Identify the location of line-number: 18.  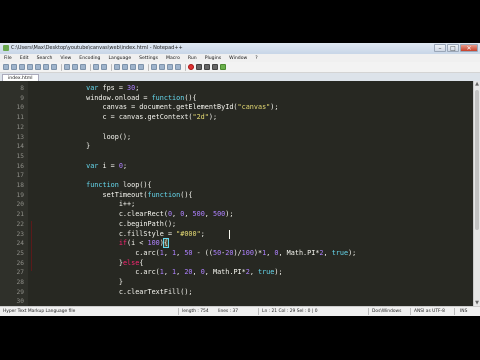
(20, 185).